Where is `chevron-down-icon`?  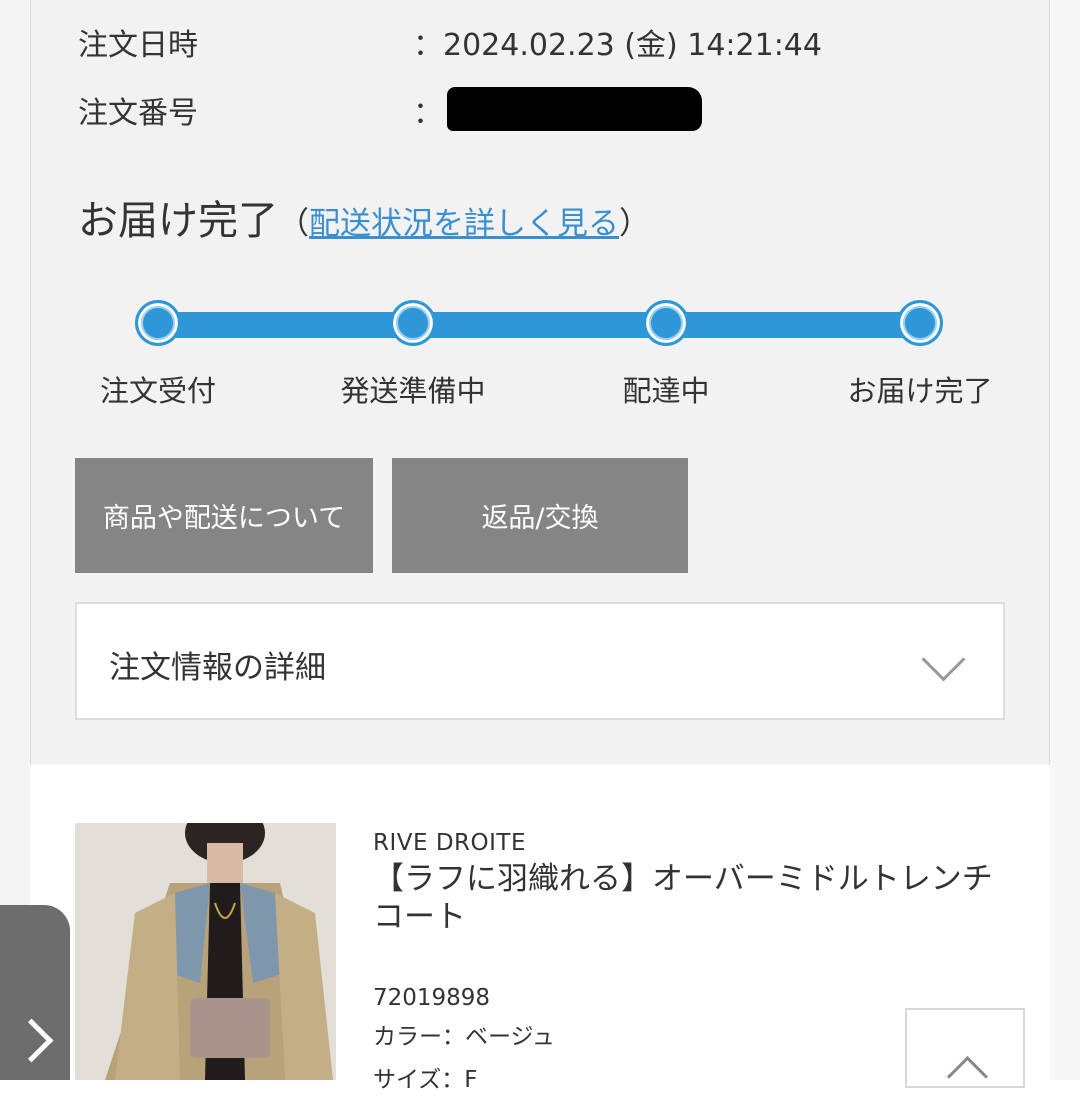 chevron-down-icon is located at coordinates (943, 659).